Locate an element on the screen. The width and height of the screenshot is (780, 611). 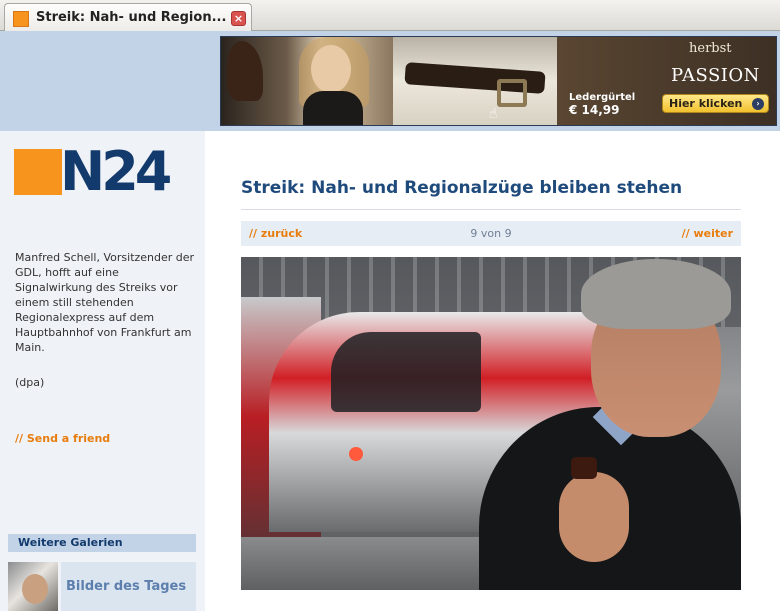
thumbnail-face is located at coordinates (35, 589).